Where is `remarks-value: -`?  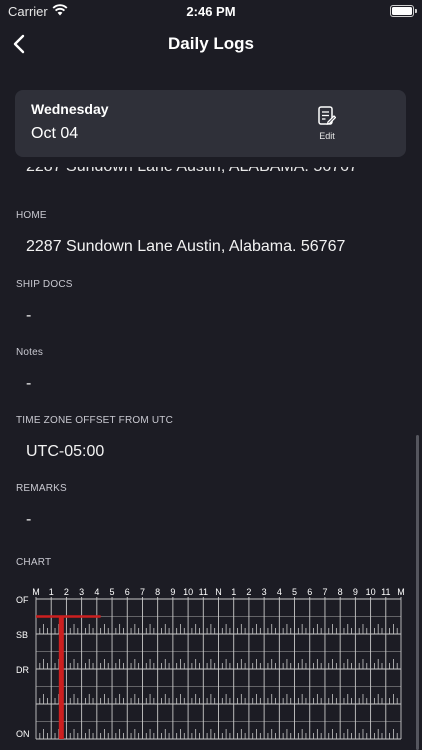 remarks-value: - is located at coordinates (29, 519).